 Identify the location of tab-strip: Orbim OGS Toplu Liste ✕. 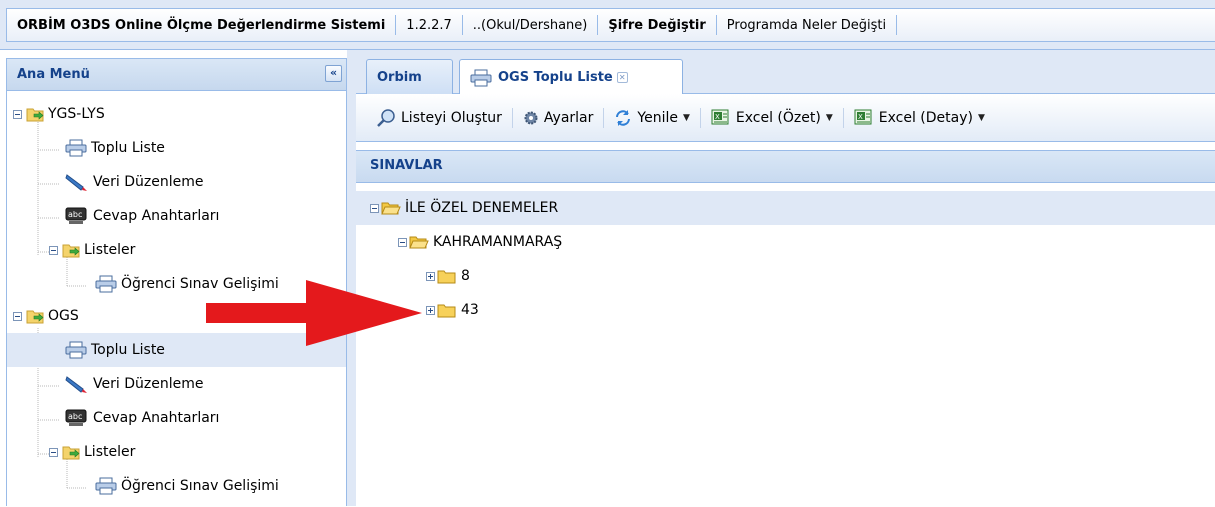
(785, 72).